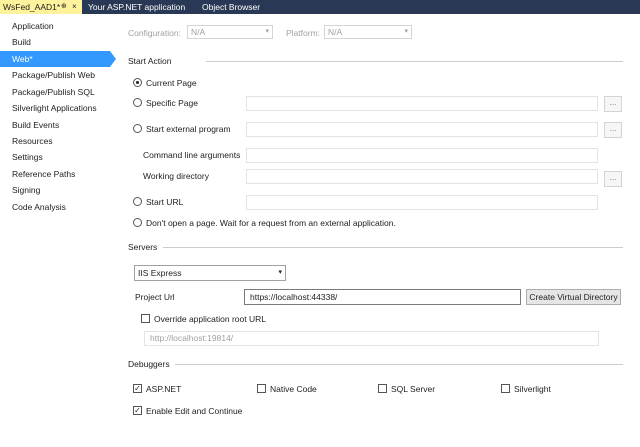 This screenshot has width=640, height=447. I want to click on sidebar-item-code-analysis: Code Analysis, so click(56, 207).